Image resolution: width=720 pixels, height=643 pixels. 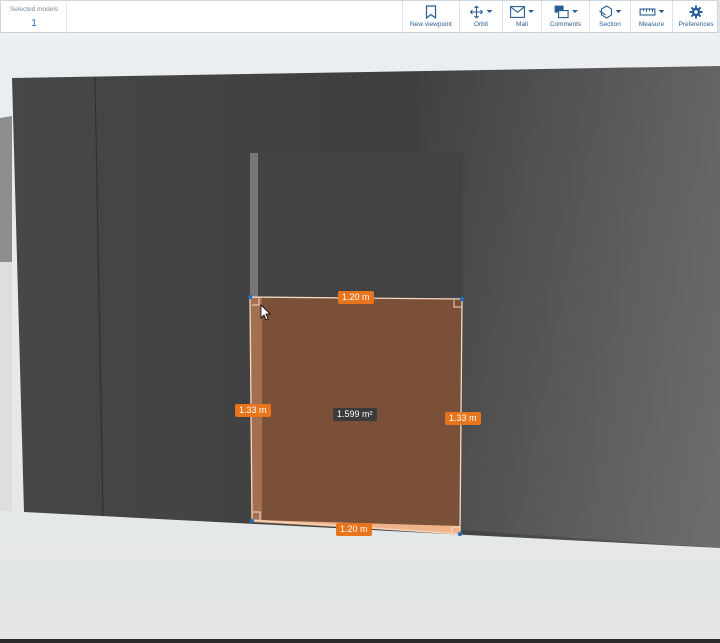 What do you see at coordinates (355, 414) in the screenshot?
I see `area-label: 1.599 m²` at bounding box center [355, 414].